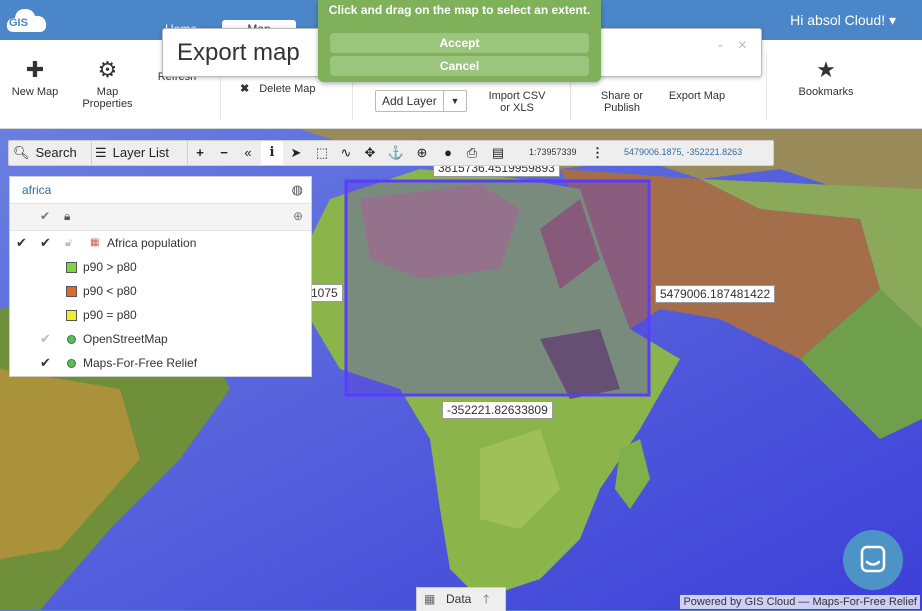  What do you see at coordinates (56, 152) in the screenshot?
I see `search-label: Search` at bounding box center [56, 152].